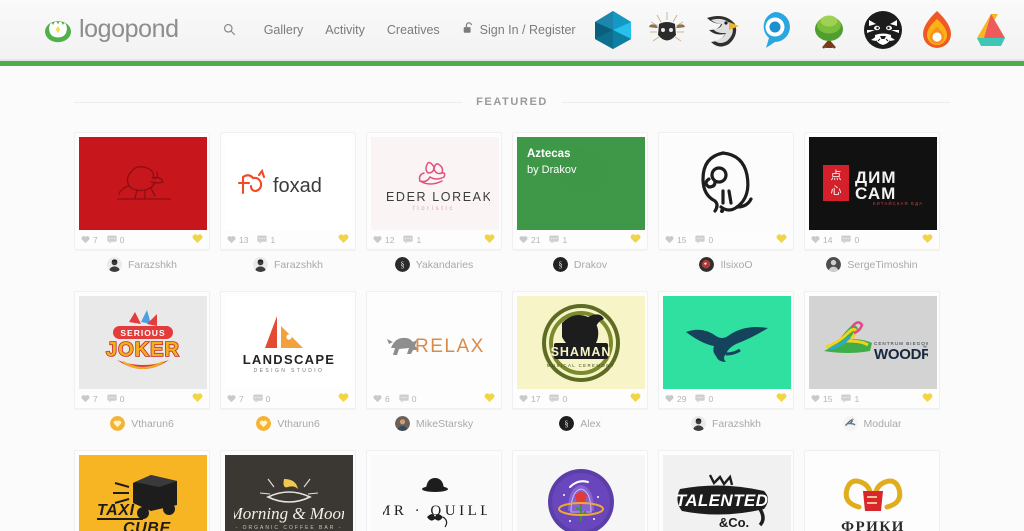 This screenshot has height=531, width=1024. I want to click on author-name: Alex, so click(590, 424).